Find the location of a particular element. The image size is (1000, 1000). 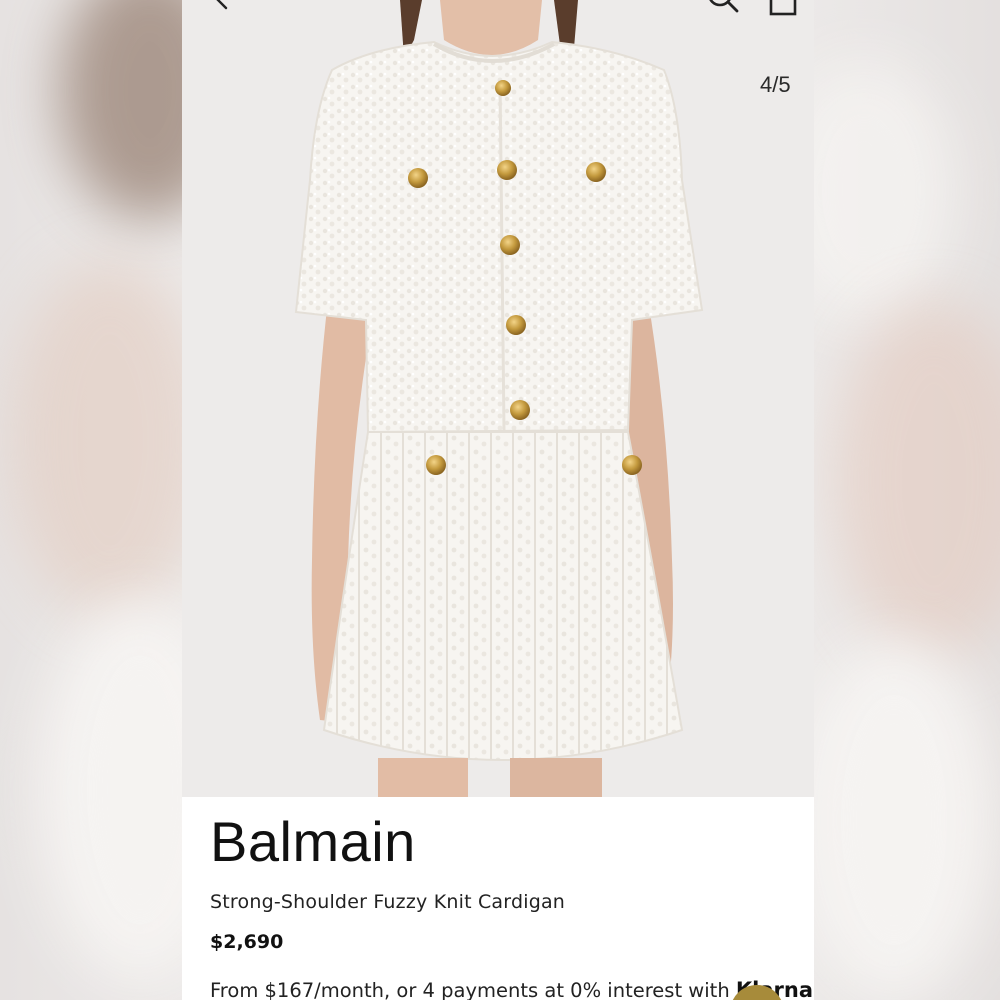

search-icon is located at coordinates (723, 7).